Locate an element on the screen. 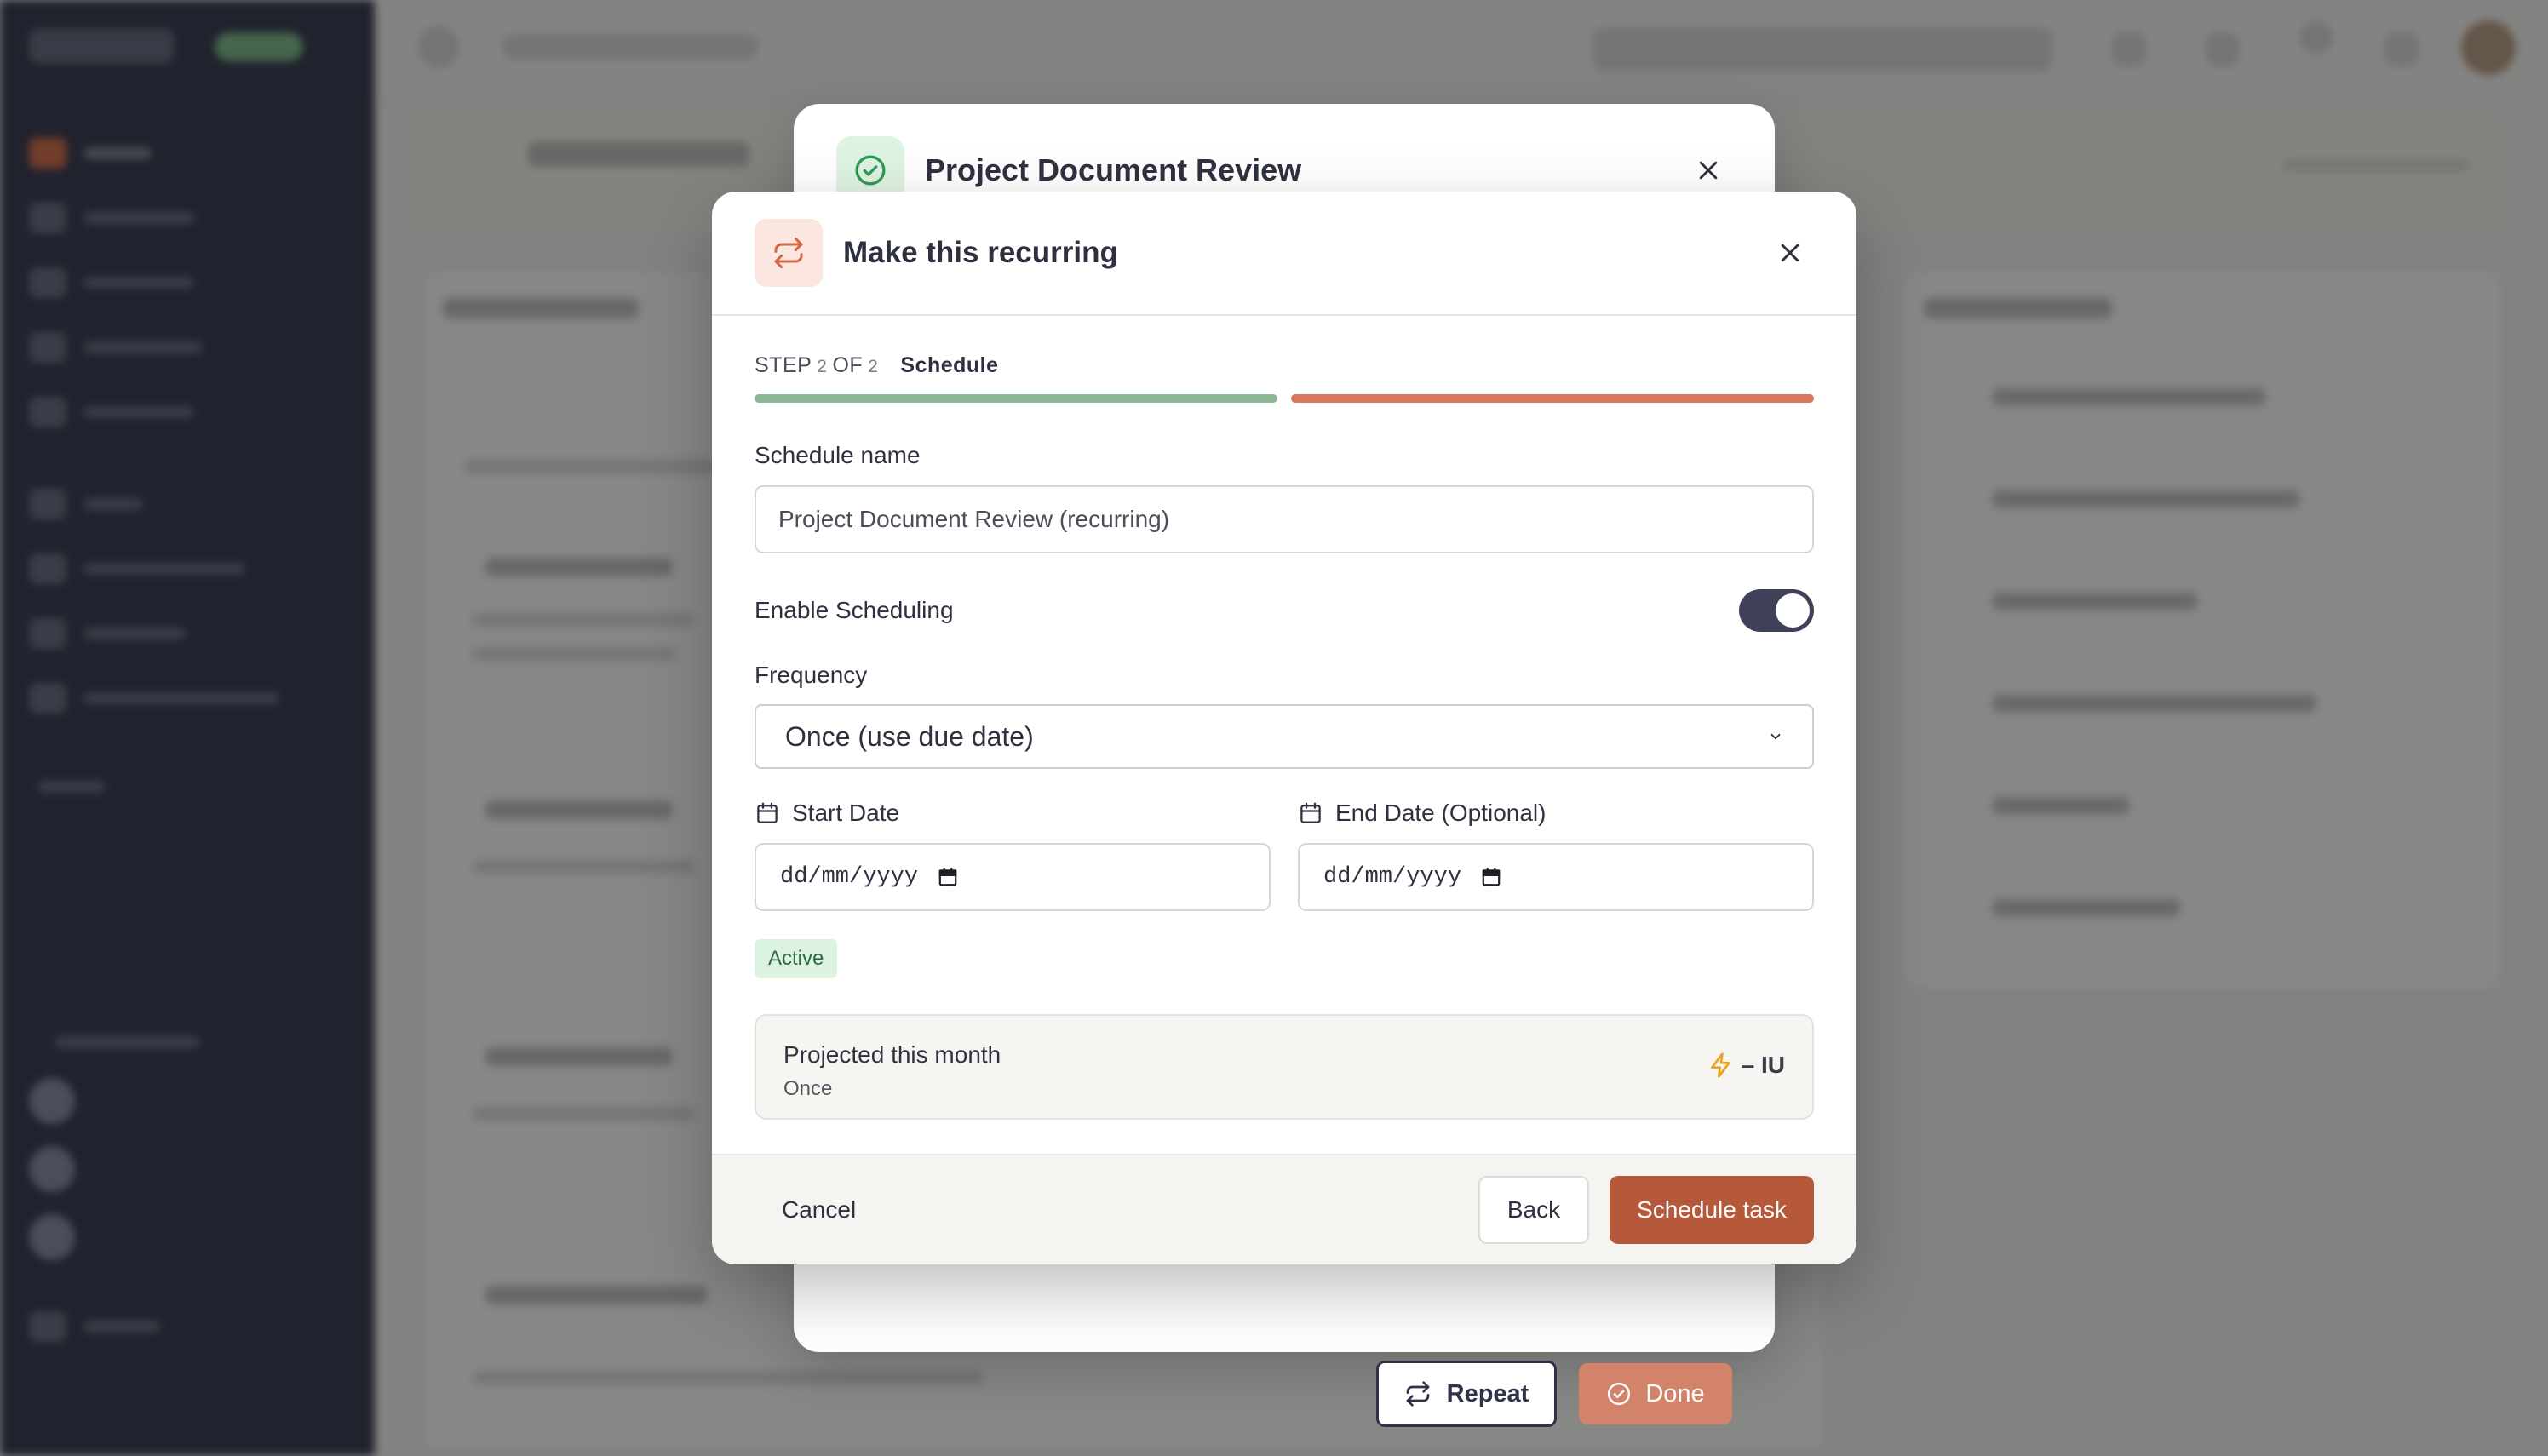 The width and height of the screenshot is (2548, 1456). repeat-button: Repeat is located at coordinates (1466, 1394).